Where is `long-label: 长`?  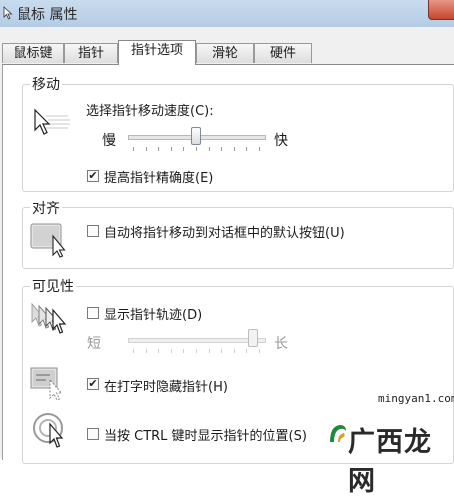 long-label: 长 is located at coordinates (281, 344).